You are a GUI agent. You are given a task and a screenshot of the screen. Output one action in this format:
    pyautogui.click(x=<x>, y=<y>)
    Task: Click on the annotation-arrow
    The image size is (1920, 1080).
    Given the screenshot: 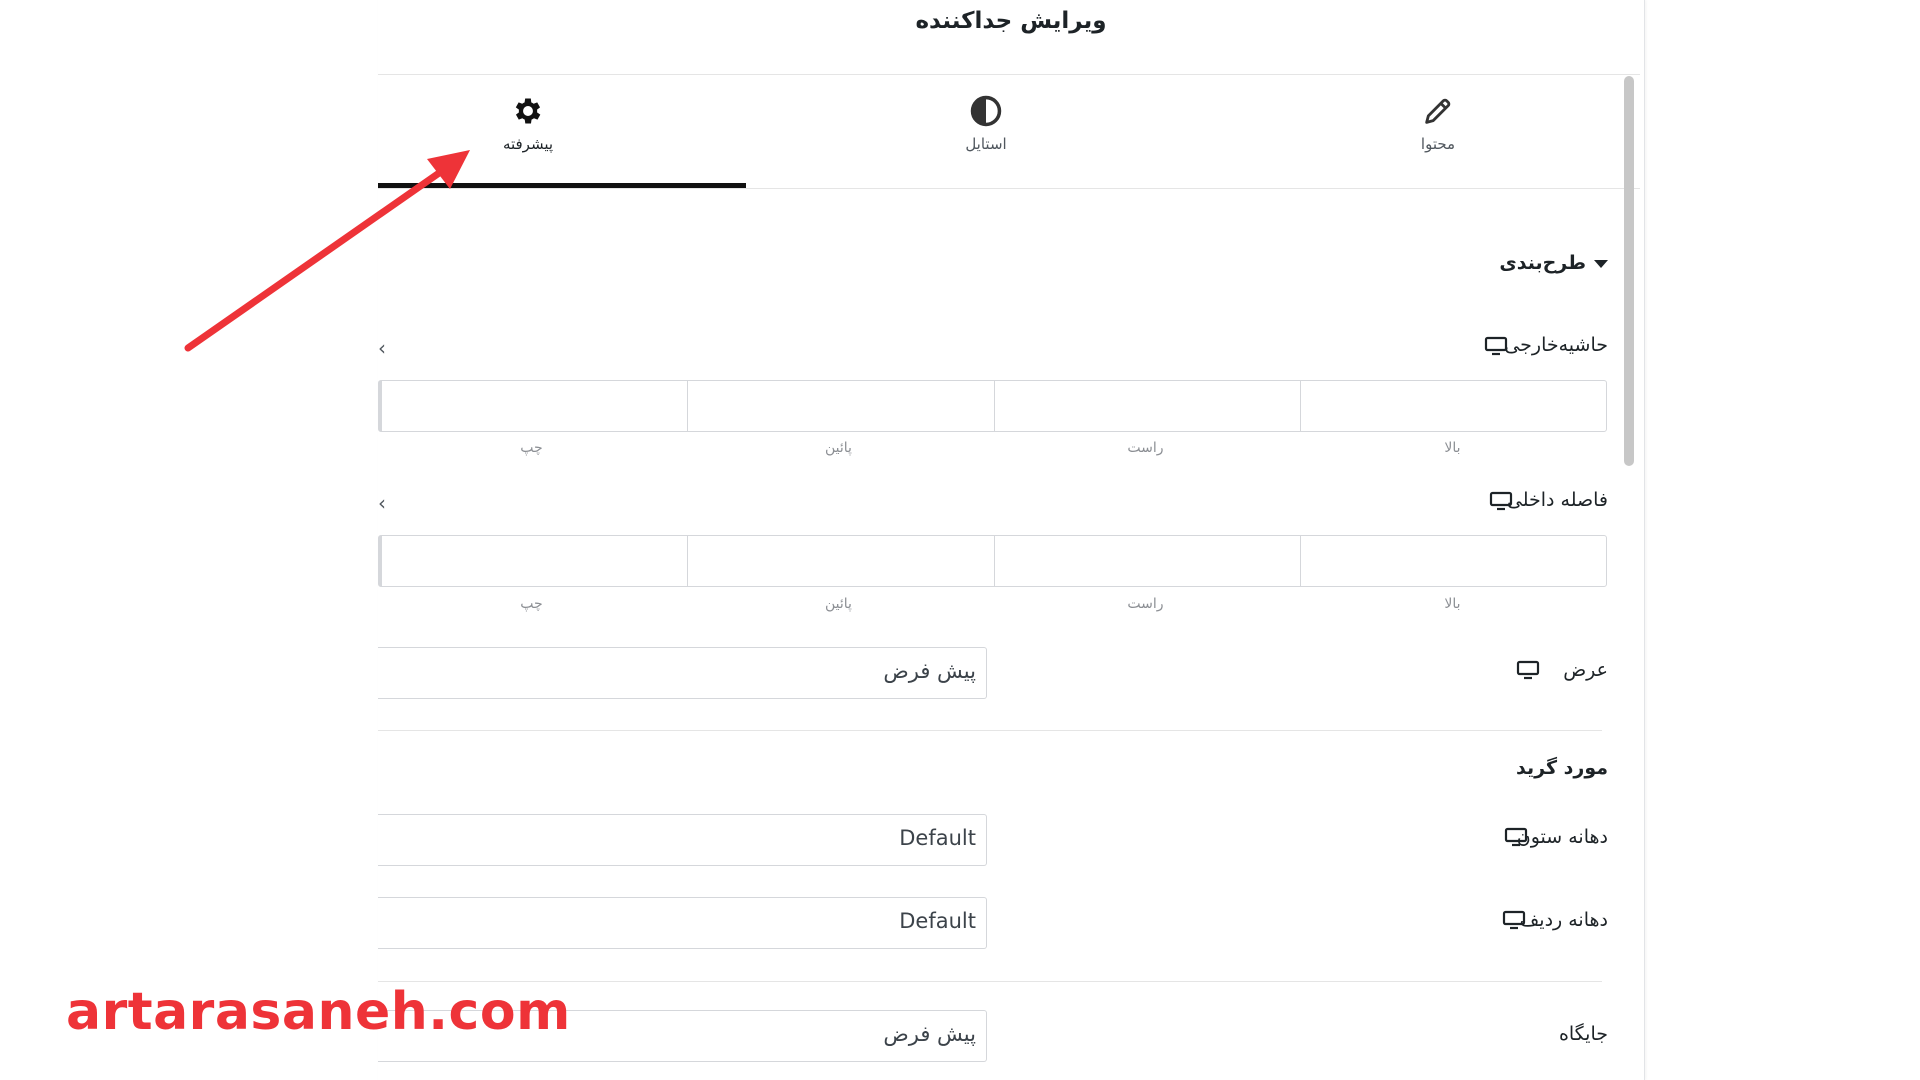 What is the action you would take?
    pyautogui.click(x=327, y=251)
    